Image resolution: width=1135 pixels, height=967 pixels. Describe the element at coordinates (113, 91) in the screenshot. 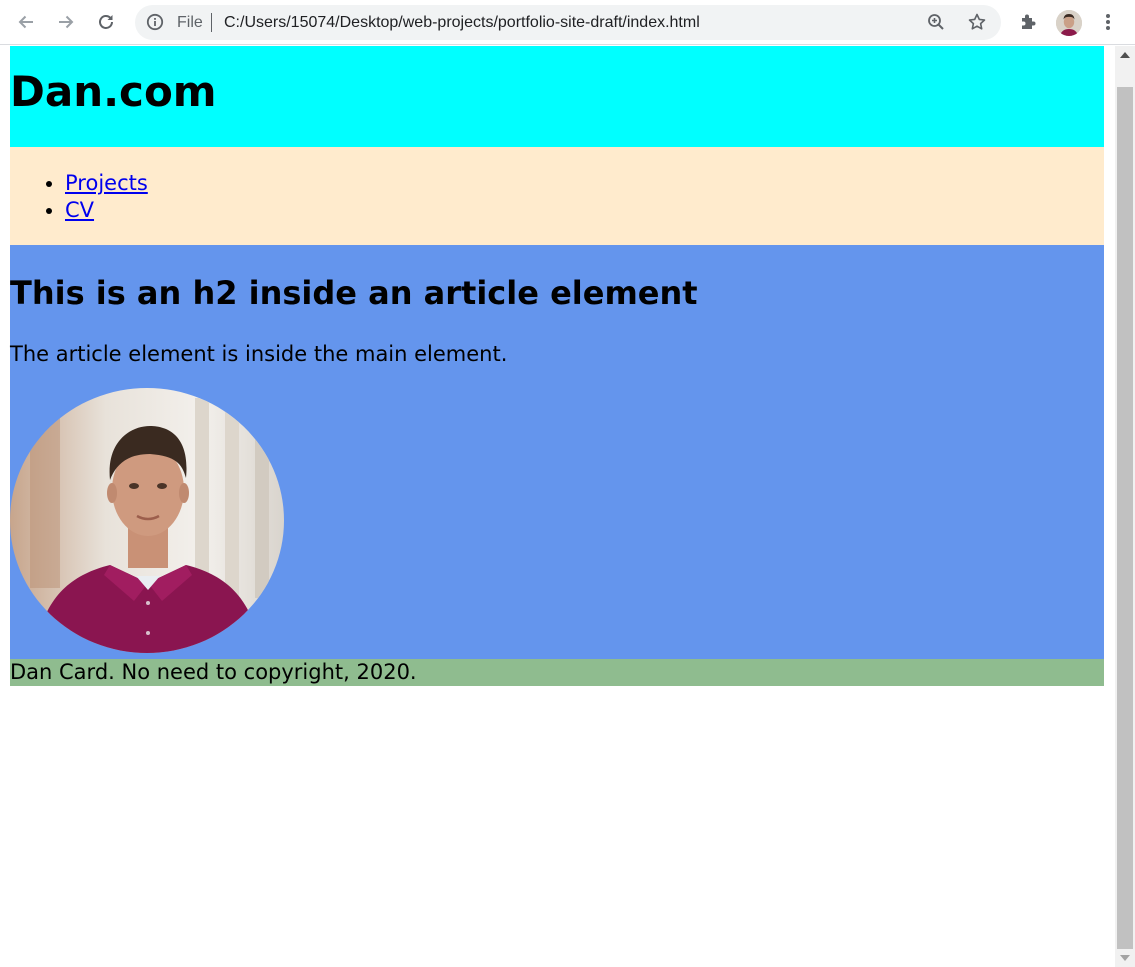

I see `site-title: Dan.com` at that location.